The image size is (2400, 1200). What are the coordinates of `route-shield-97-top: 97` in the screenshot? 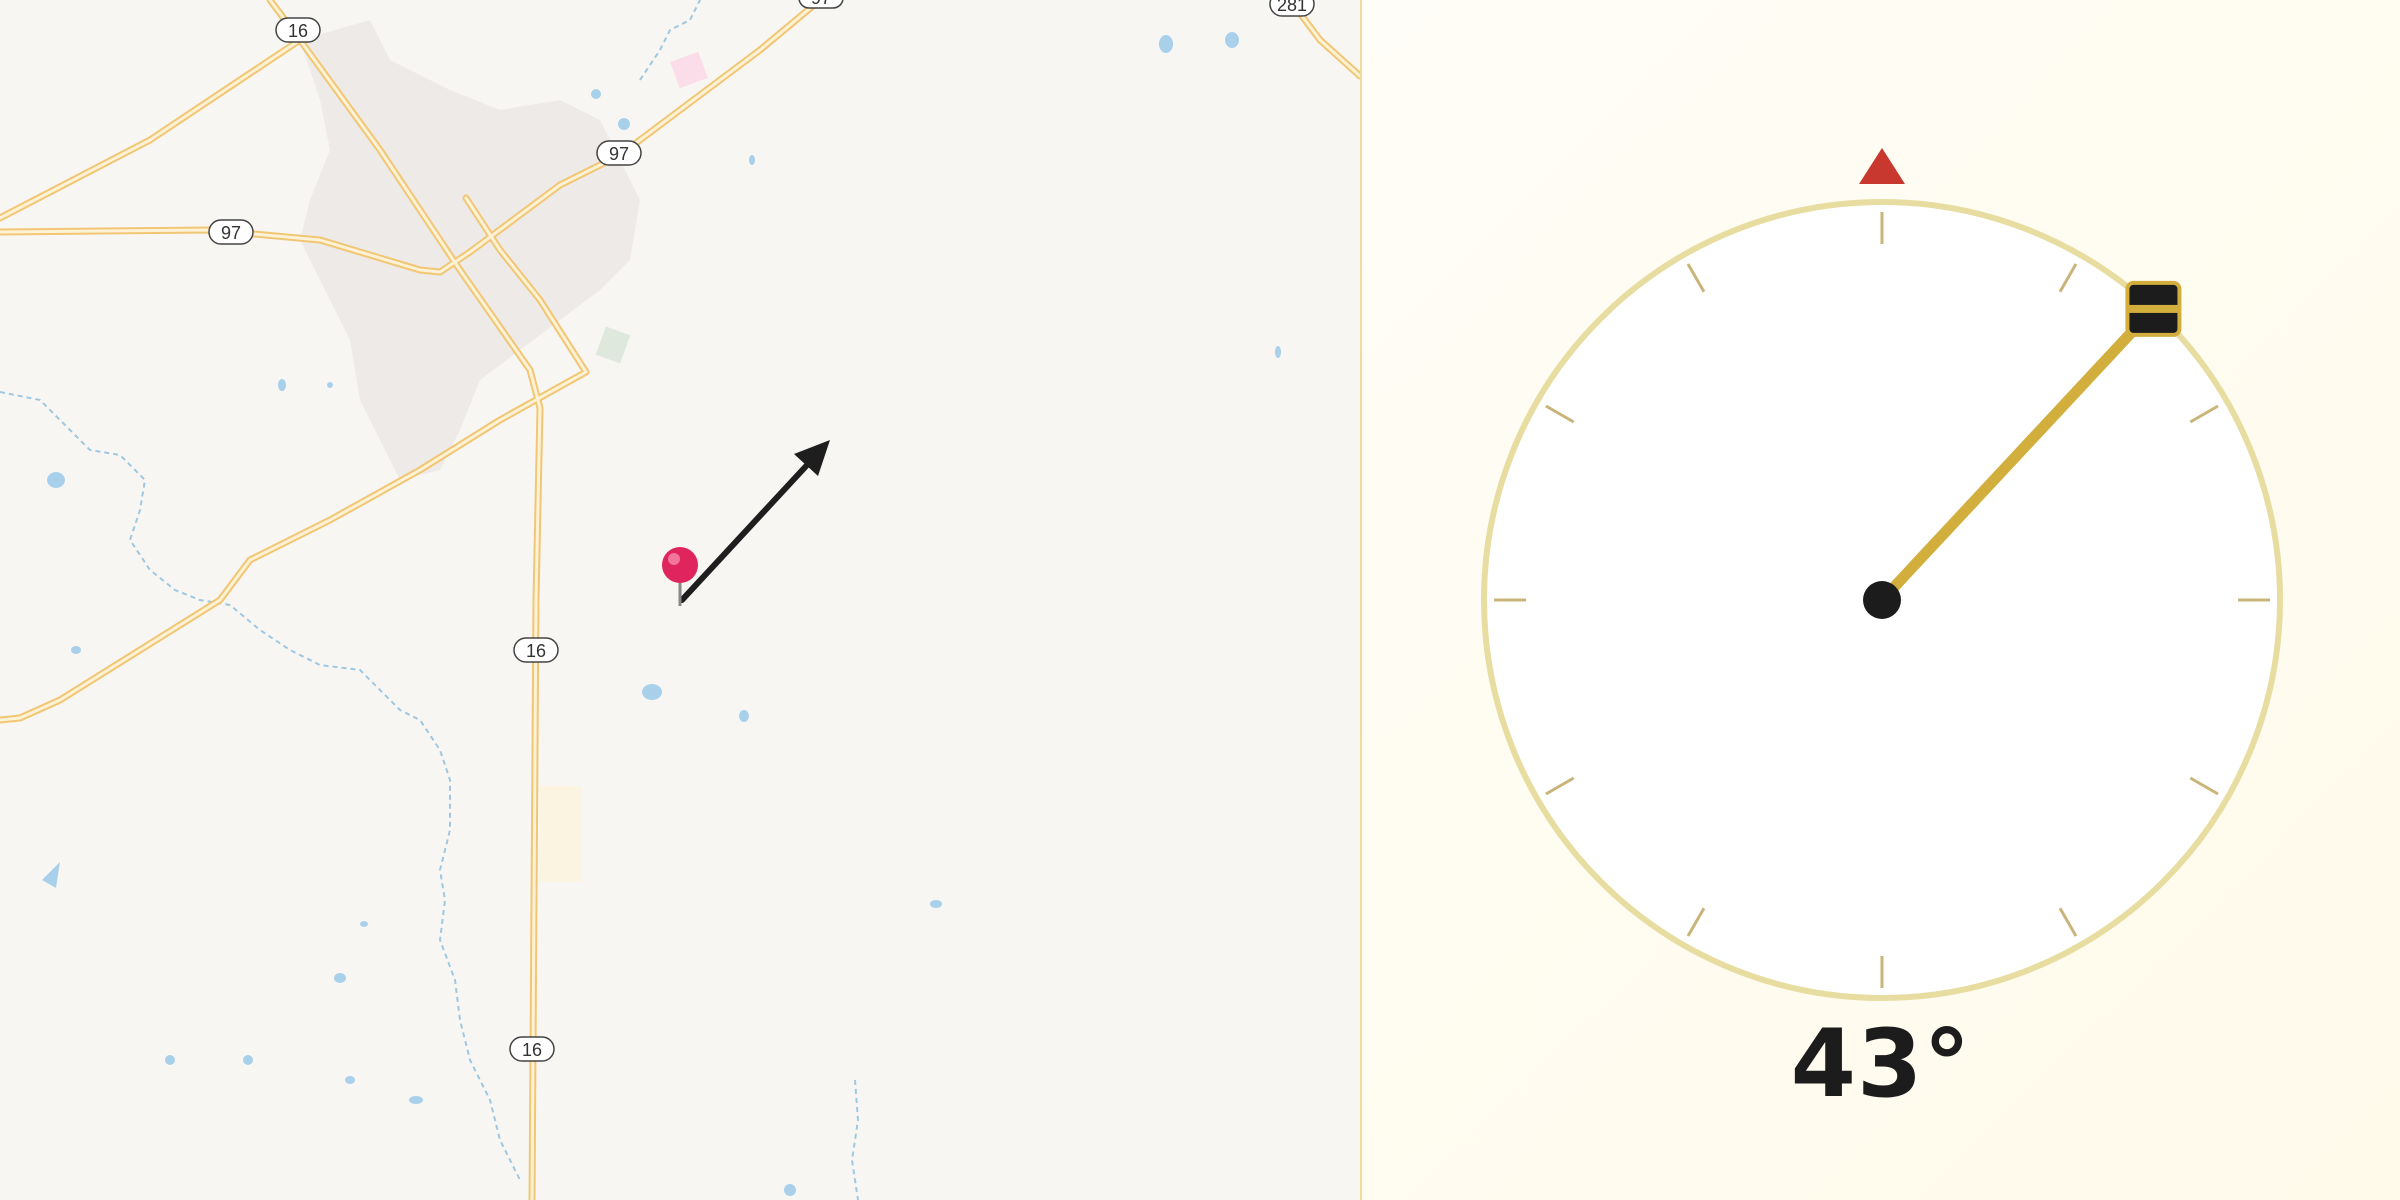 It's located at (821, 4).